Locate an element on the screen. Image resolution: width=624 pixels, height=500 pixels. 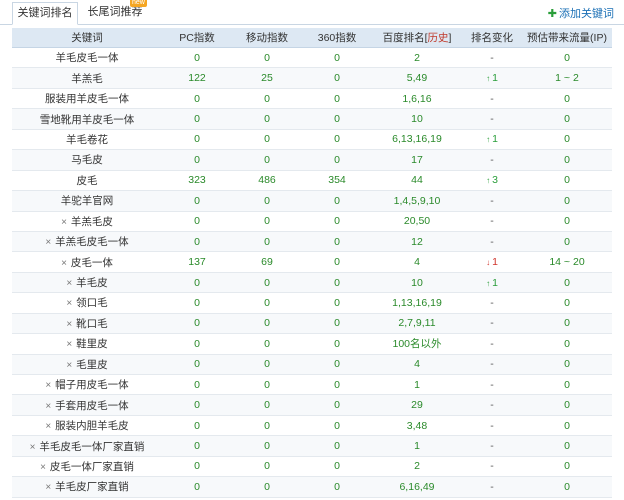
traffic-cell: 1 ~ 2 is located at coordinates (567, 78).